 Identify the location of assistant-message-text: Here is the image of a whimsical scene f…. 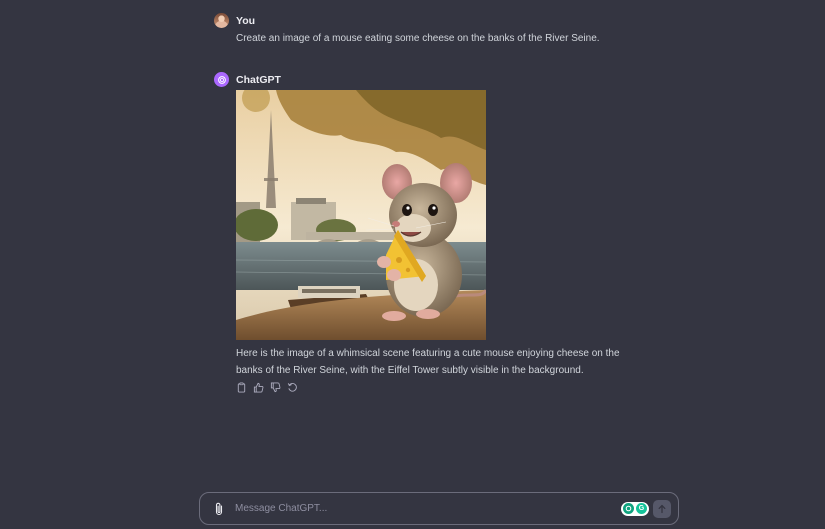
(428, 362).